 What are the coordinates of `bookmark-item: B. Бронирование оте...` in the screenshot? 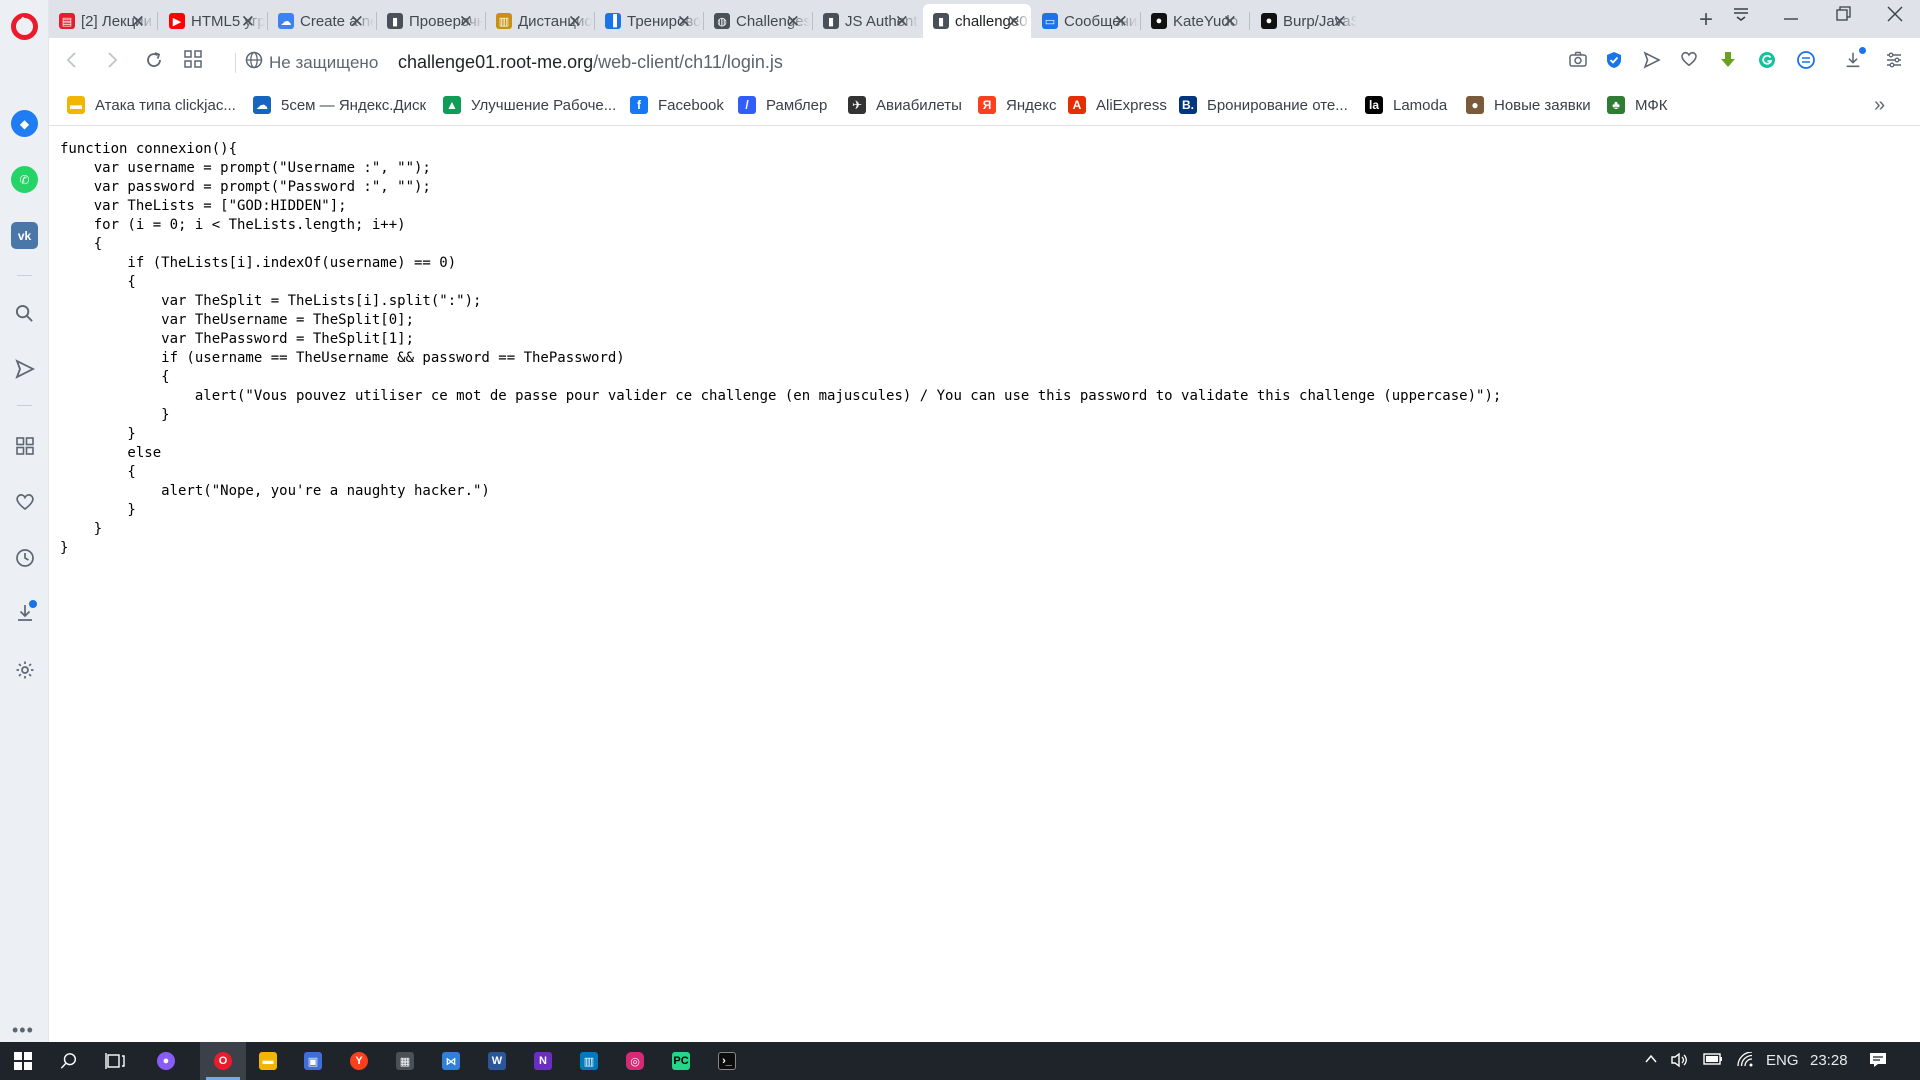 It's located at (1263, 105).